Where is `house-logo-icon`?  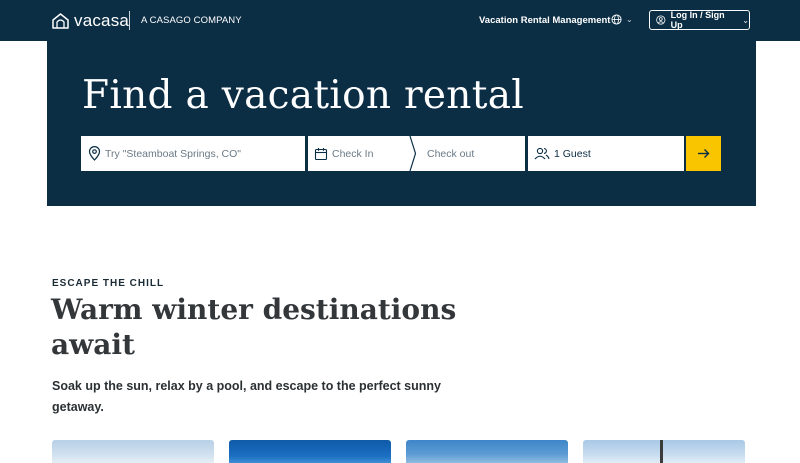 house-logo-icon is located at coordinates (60, 21).